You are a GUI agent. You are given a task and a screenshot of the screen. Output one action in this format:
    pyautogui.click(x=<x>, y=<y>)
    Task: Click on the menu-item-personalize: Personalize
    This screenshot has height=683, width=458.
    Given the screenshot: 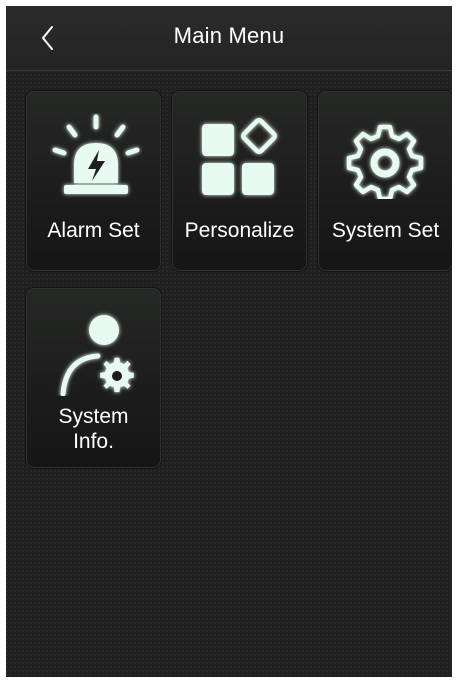 What is the action you would take?
    pyautogui.click(x=239, y=181)
    